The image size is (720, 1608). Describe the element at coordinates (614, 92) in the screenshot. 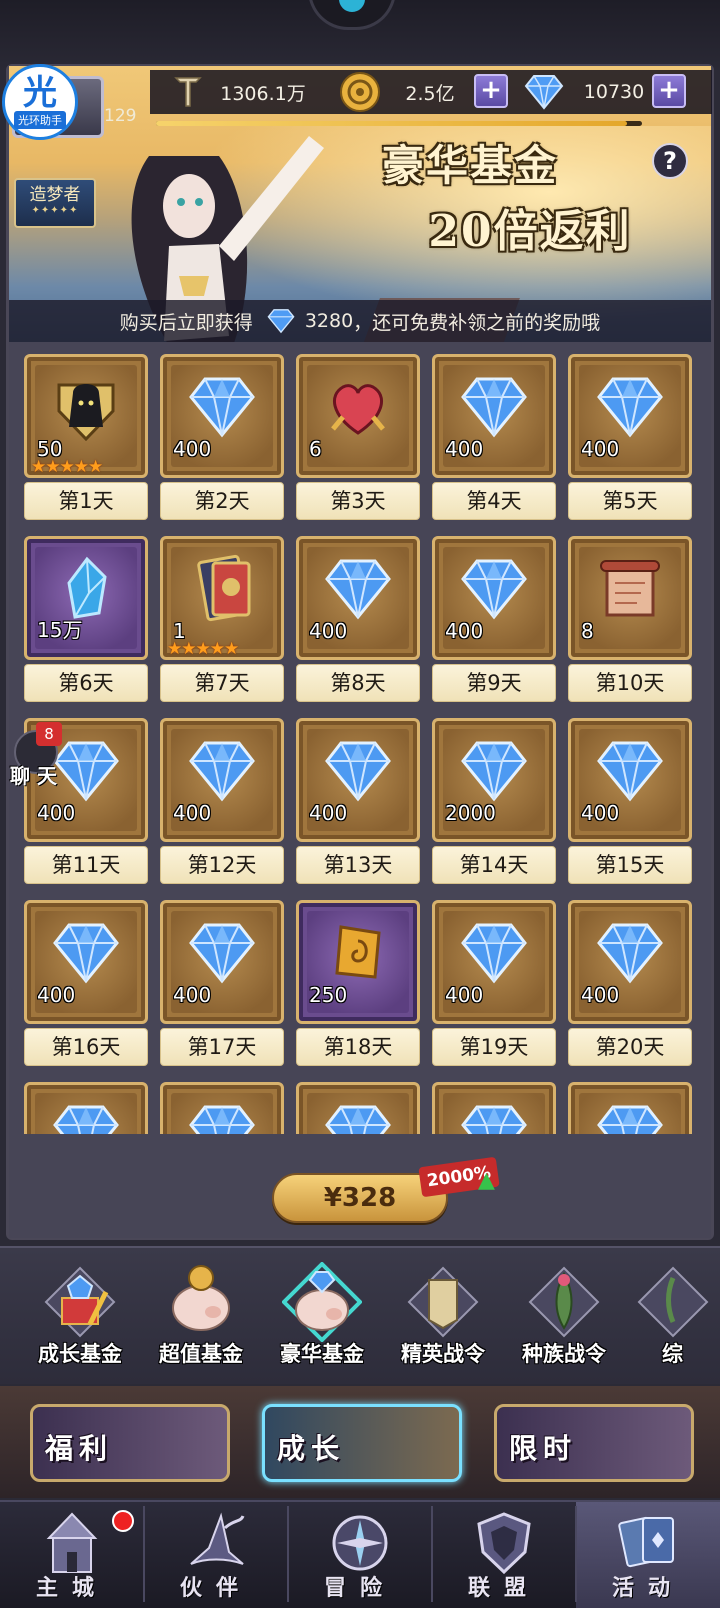

I see `gem-value: 10730` at that location.